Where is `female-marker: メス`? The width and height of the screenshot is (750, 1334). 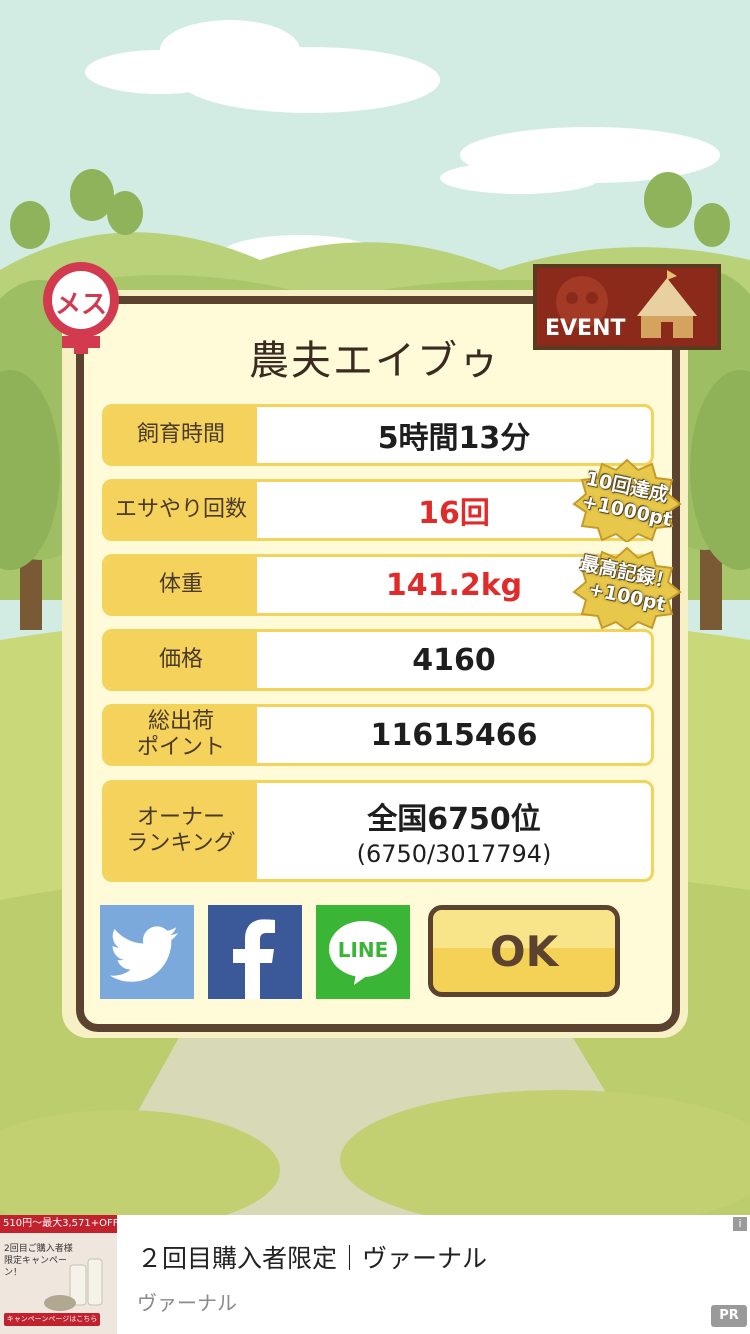
female-marker: メス is located at coordinates (81, 310).